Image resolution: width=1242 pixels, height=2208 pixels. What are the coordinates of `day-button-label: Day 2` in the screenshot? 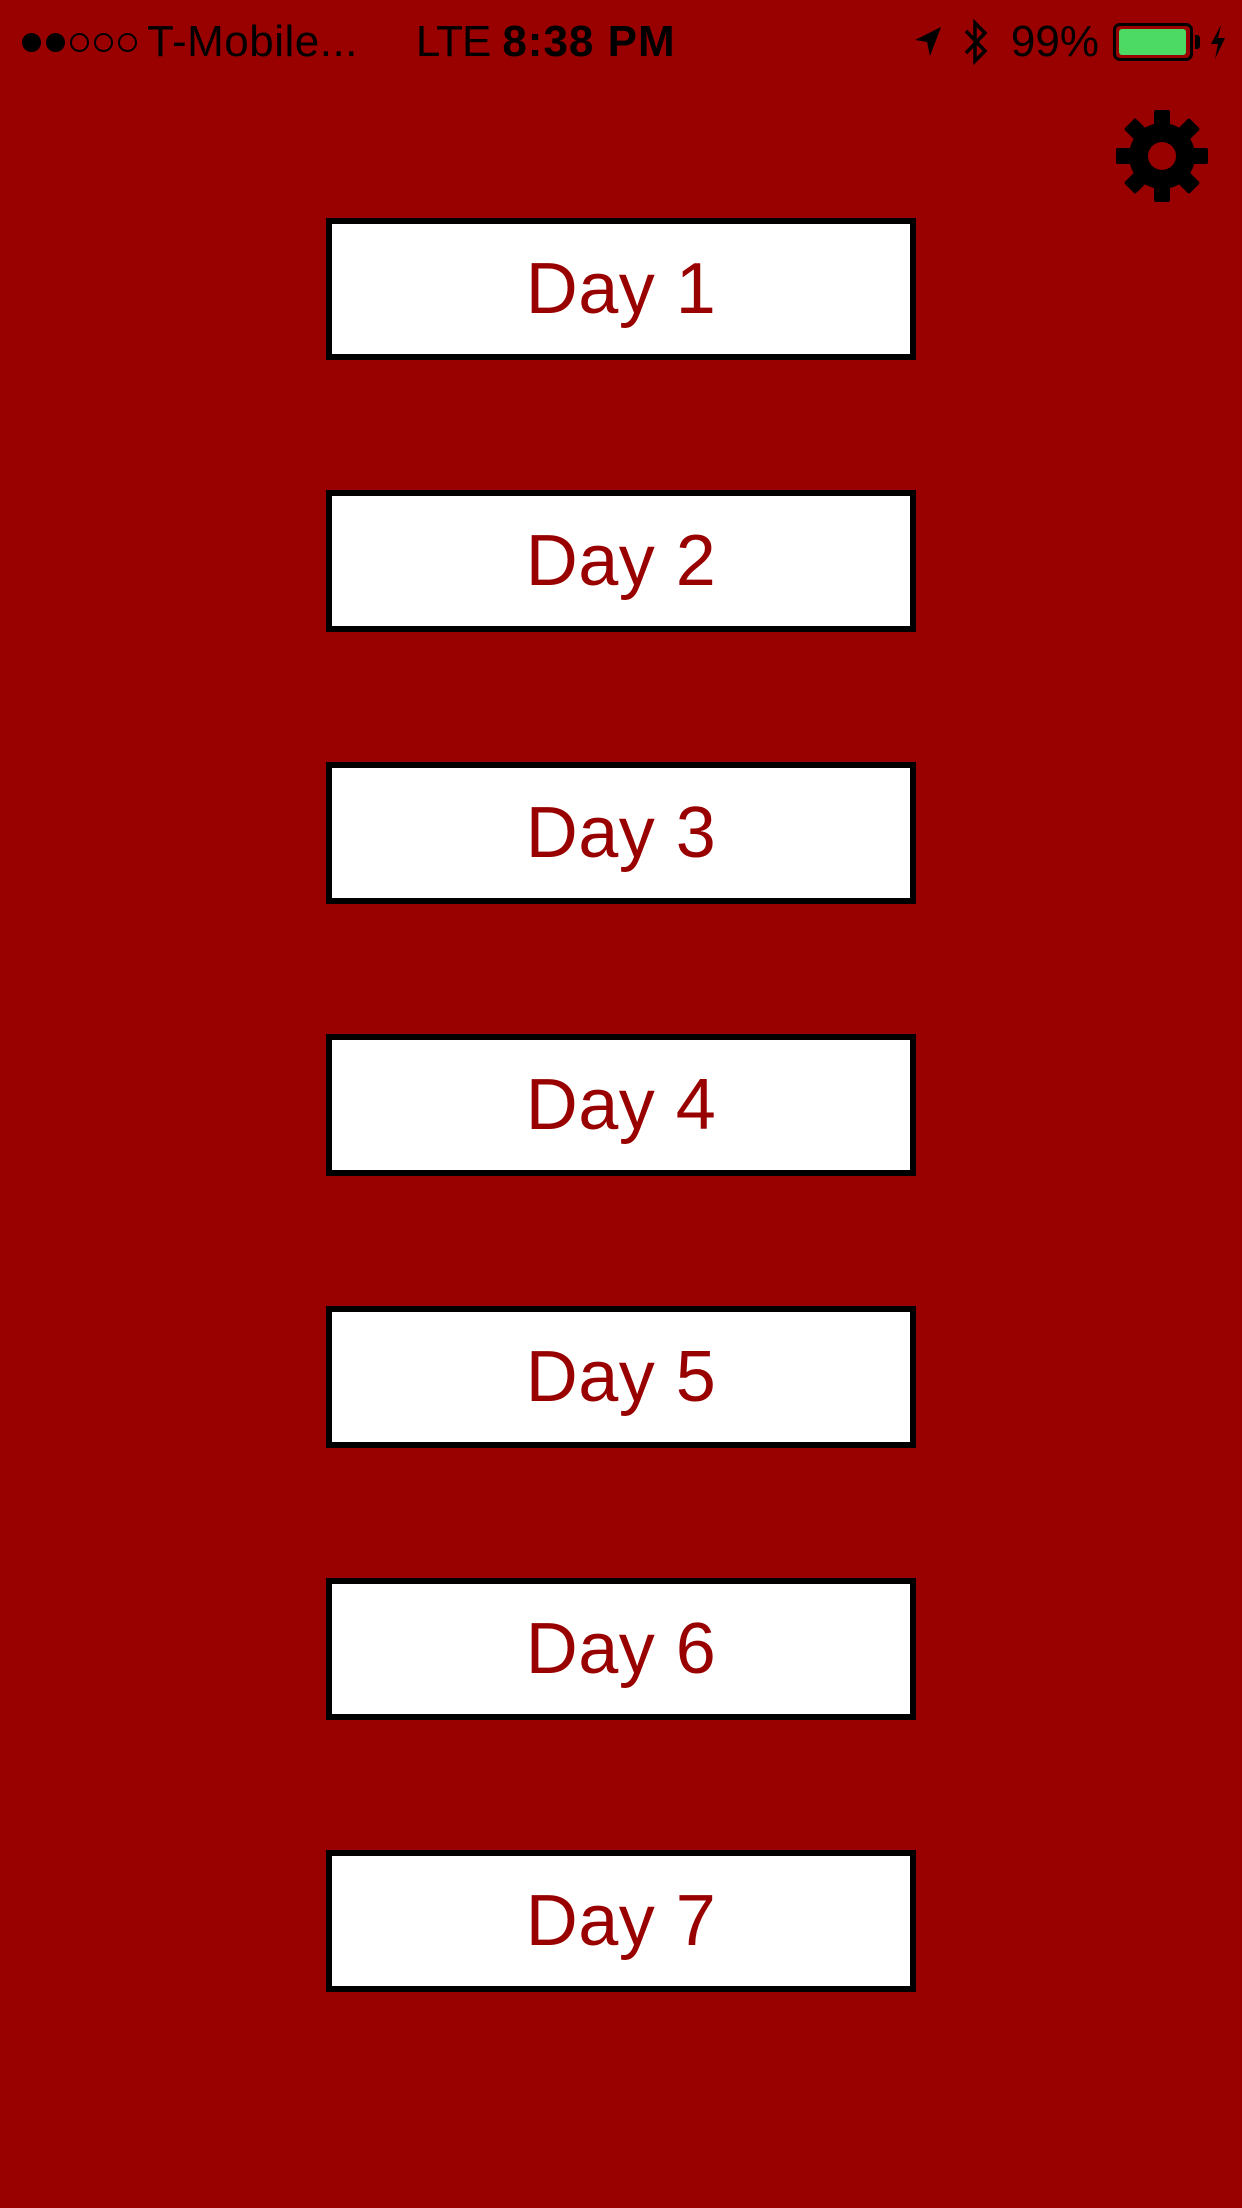 It's located at (621, 561).